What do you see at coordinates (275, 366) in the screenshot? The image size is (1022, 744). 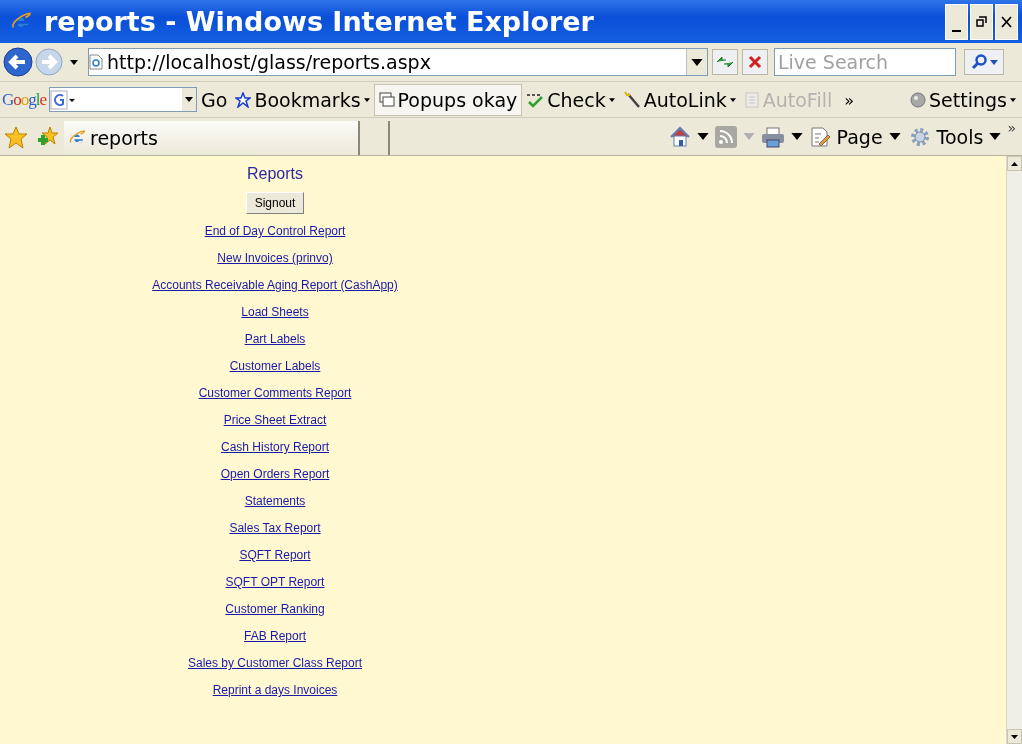 I see `report-link: Customer Labels` at bounding box center [275, 366].